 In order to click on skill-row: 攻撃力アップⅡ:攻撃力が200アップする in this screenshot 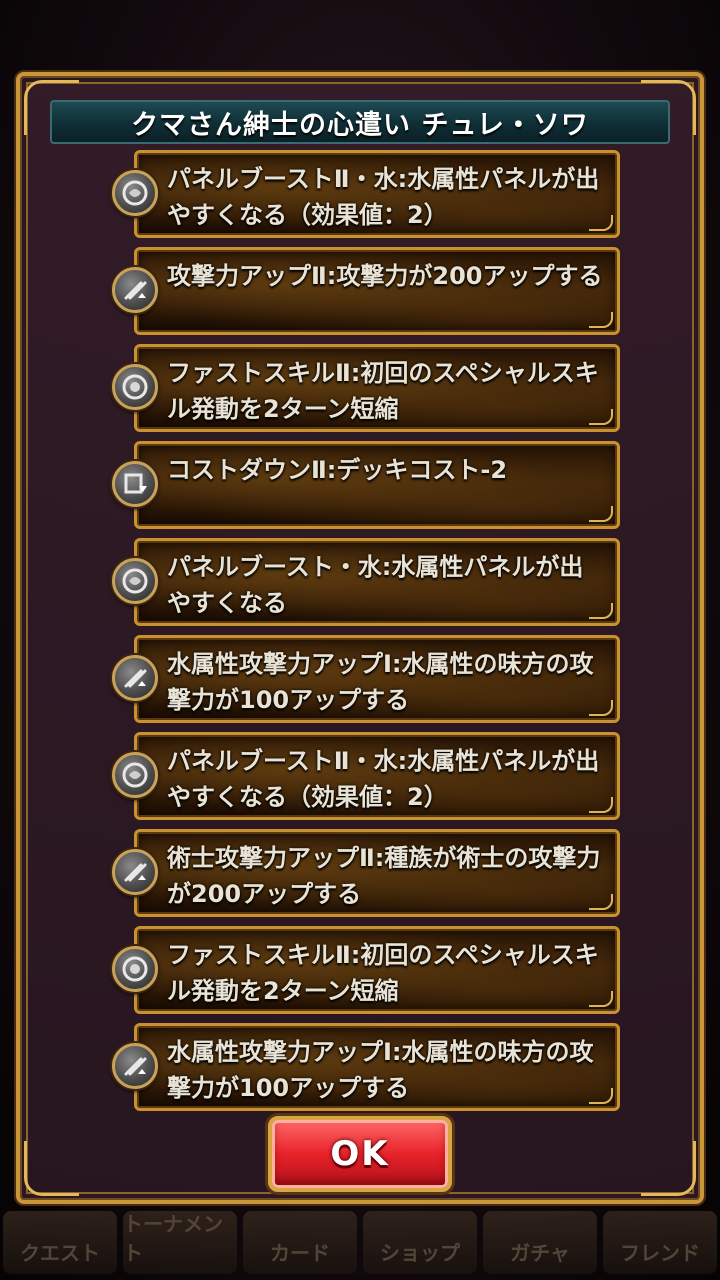, I will do `click(367, 291)`.